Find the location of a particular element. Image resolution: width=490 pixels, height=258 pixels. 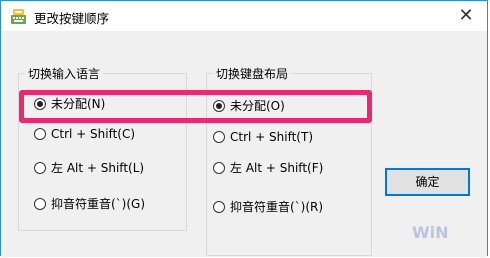

radio-input-language-ctrl-shift: Ctrl + Shift(C) is located at coordinates (84, 134).